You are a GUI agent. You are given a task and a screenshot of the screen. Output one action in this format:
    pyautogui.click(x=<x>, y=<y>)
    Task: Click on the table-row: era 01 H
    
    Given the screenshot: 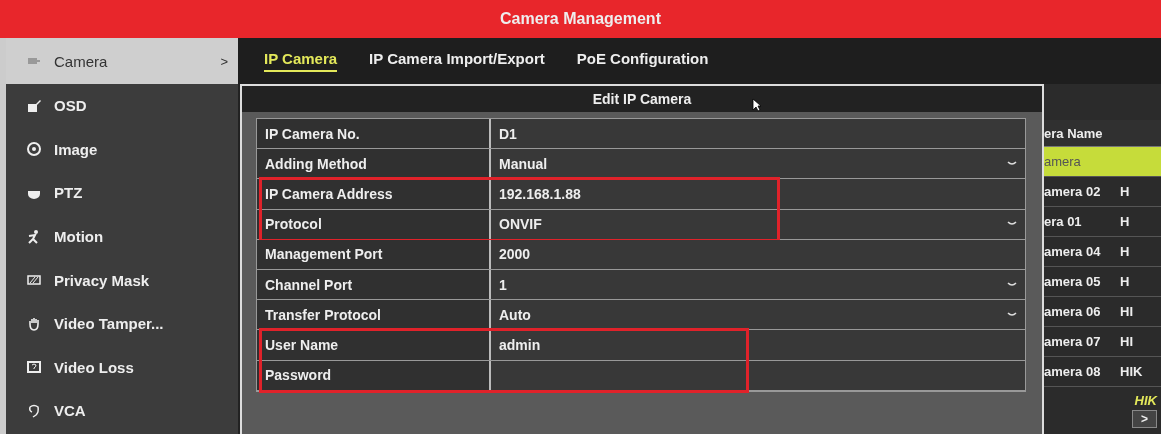 What is the action you would take?
    pyautogui.click(x=1102, y=222)
    